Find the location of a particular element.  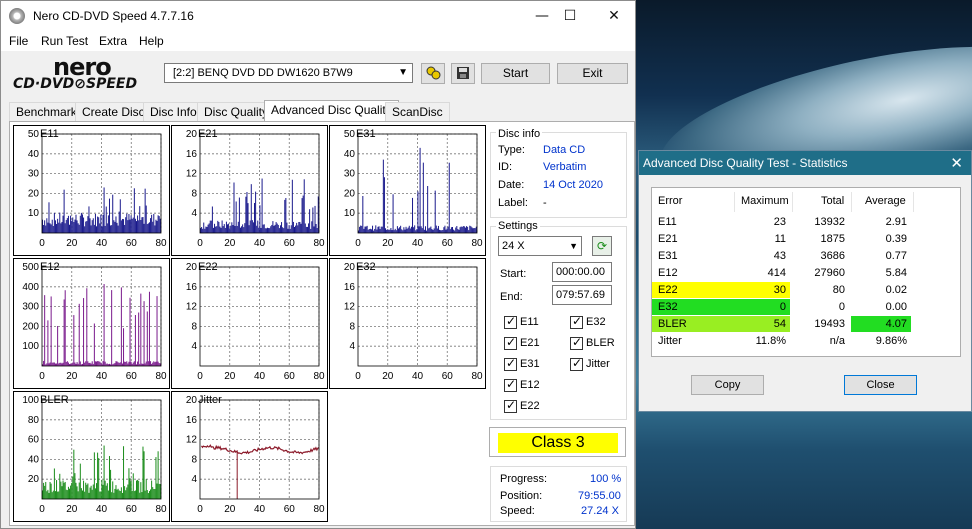

tab-disc-info: Disc Info is located at coordinates (173, 112).